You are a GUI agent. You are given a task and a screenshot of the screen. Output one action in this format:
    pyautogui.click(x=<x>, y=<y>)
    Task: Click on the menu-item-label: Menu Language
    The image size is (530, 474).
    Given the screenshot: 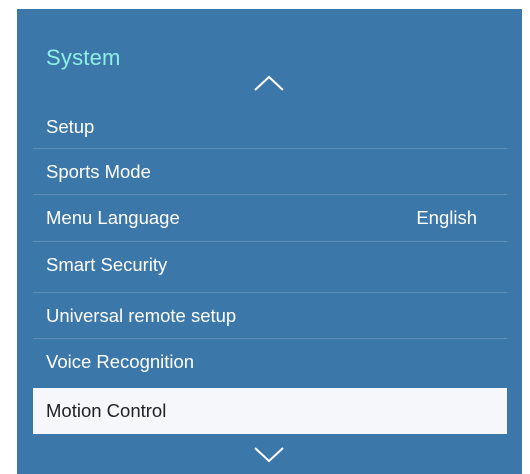 What is the action you would take?
    pyautogui.click(x=113, y=217)
    